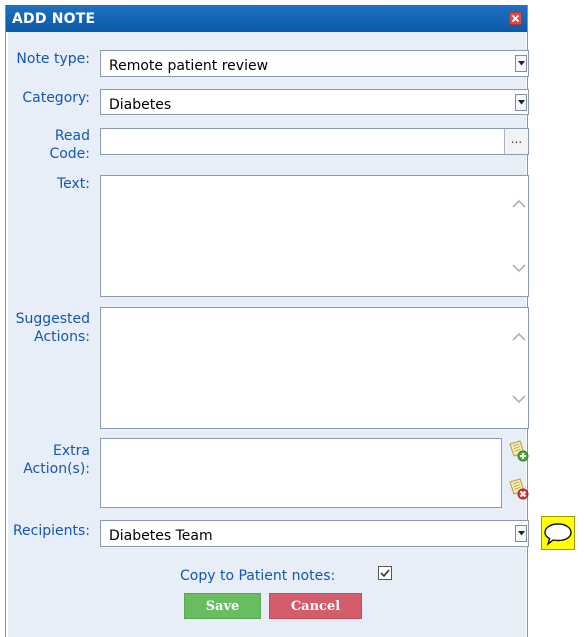  I want to click on save-button: Save, so click(222, 606).